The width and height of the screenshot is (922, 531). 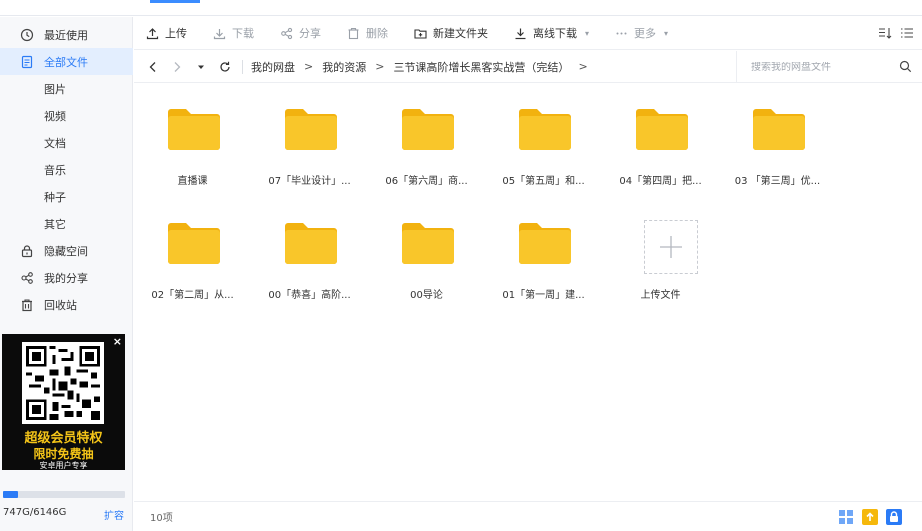 I want to click on refresh-icon, so click(x=225, y=67).